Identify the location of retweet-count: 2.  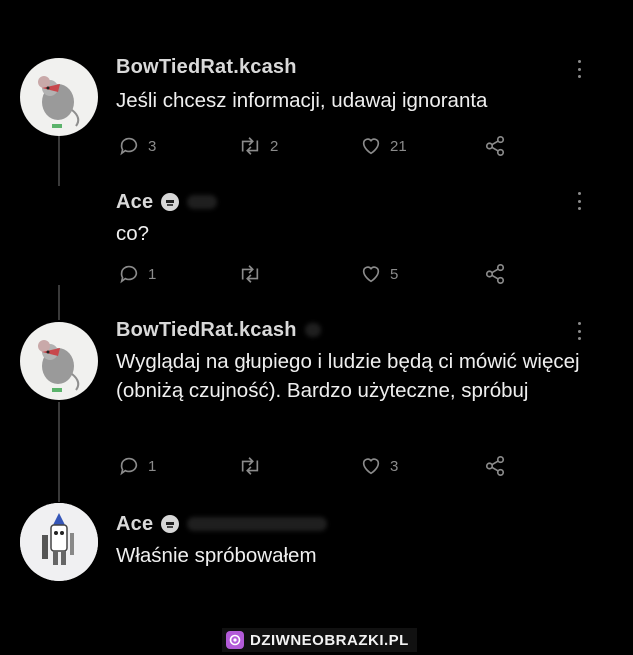
(274, 146).